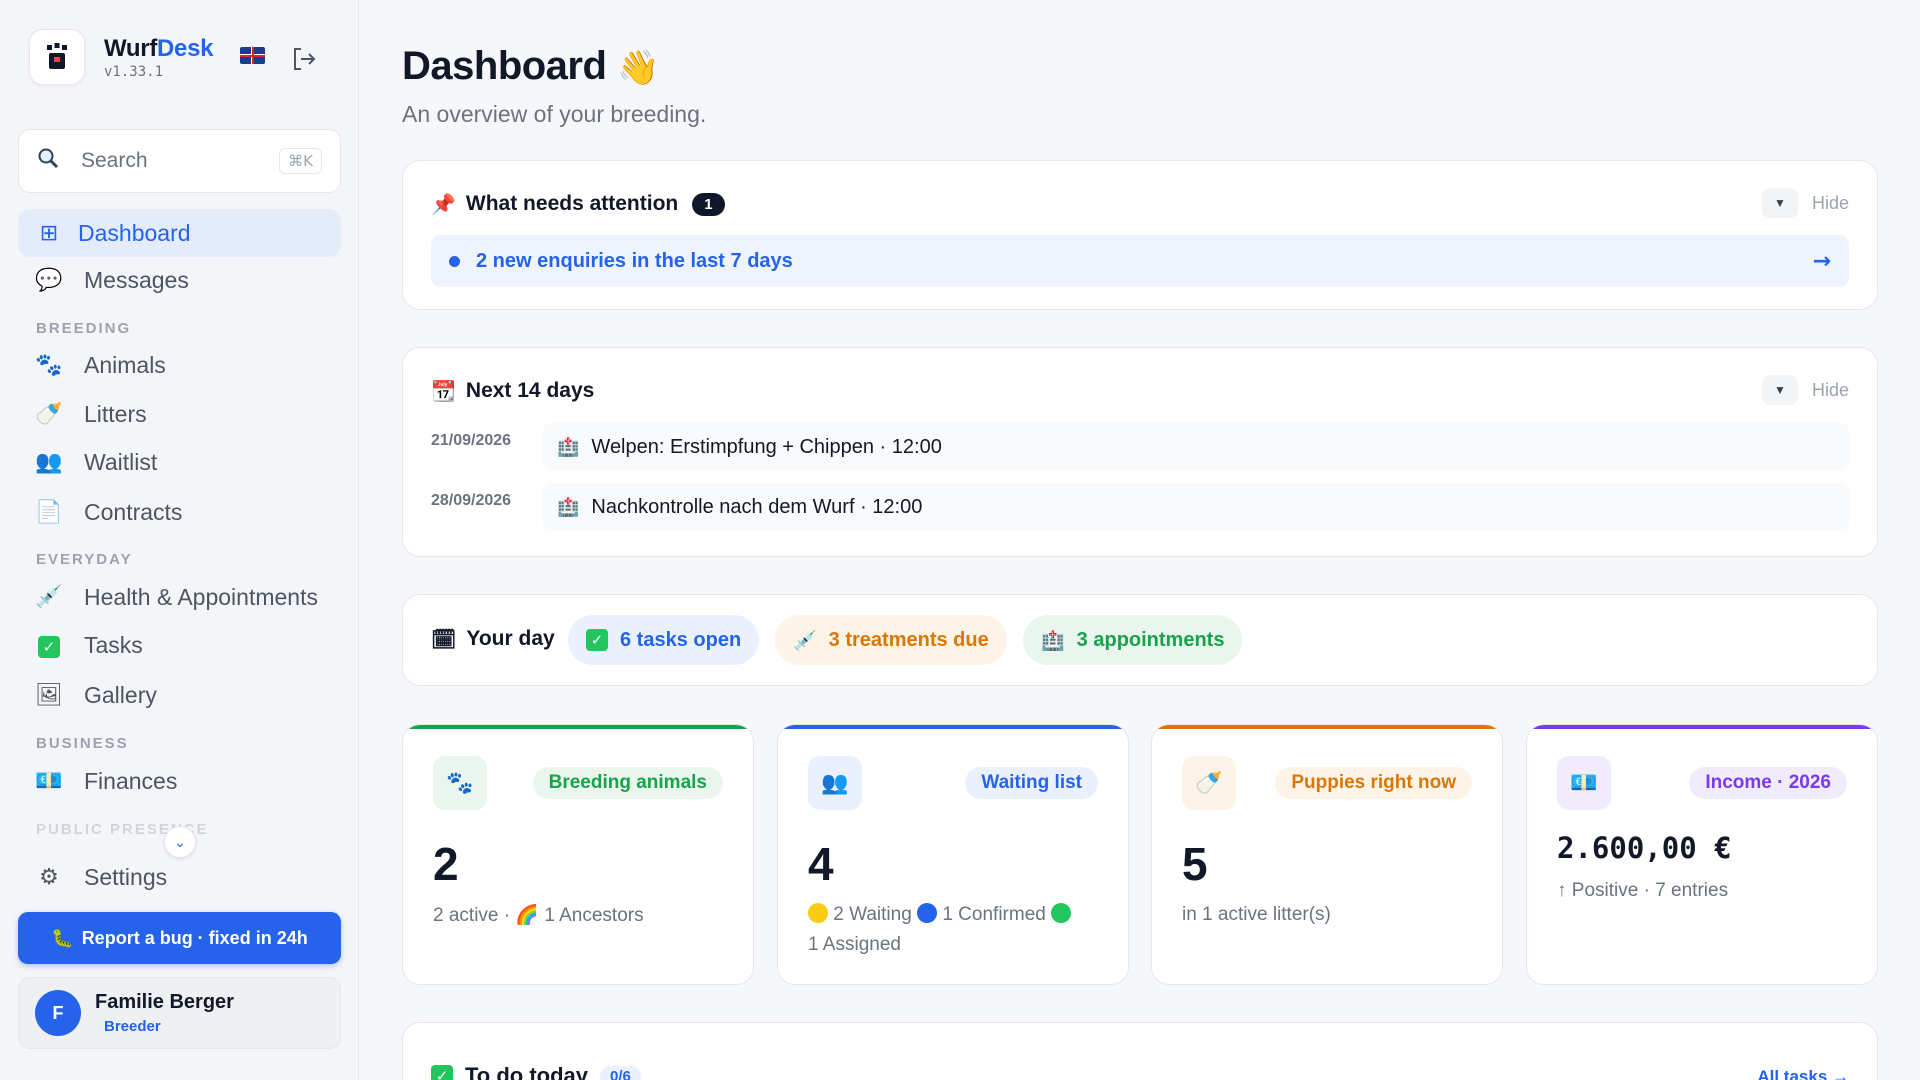 The image size is (1920, 1080). I want to click on attention-header: 📌 What needs attention 1, so click(578, 204).